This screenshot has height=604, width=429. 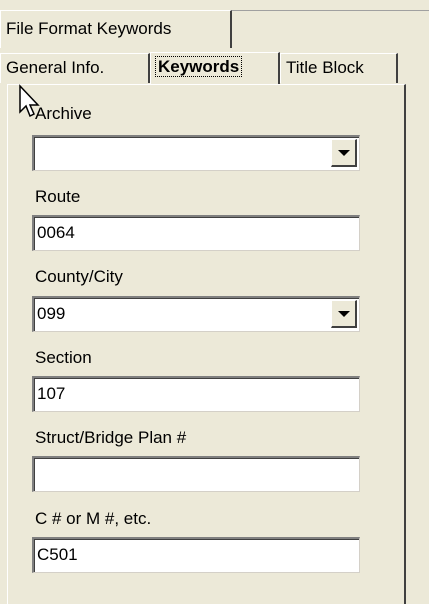 I want to click on county-city-dropdown-button, so click(x=344, y=314).